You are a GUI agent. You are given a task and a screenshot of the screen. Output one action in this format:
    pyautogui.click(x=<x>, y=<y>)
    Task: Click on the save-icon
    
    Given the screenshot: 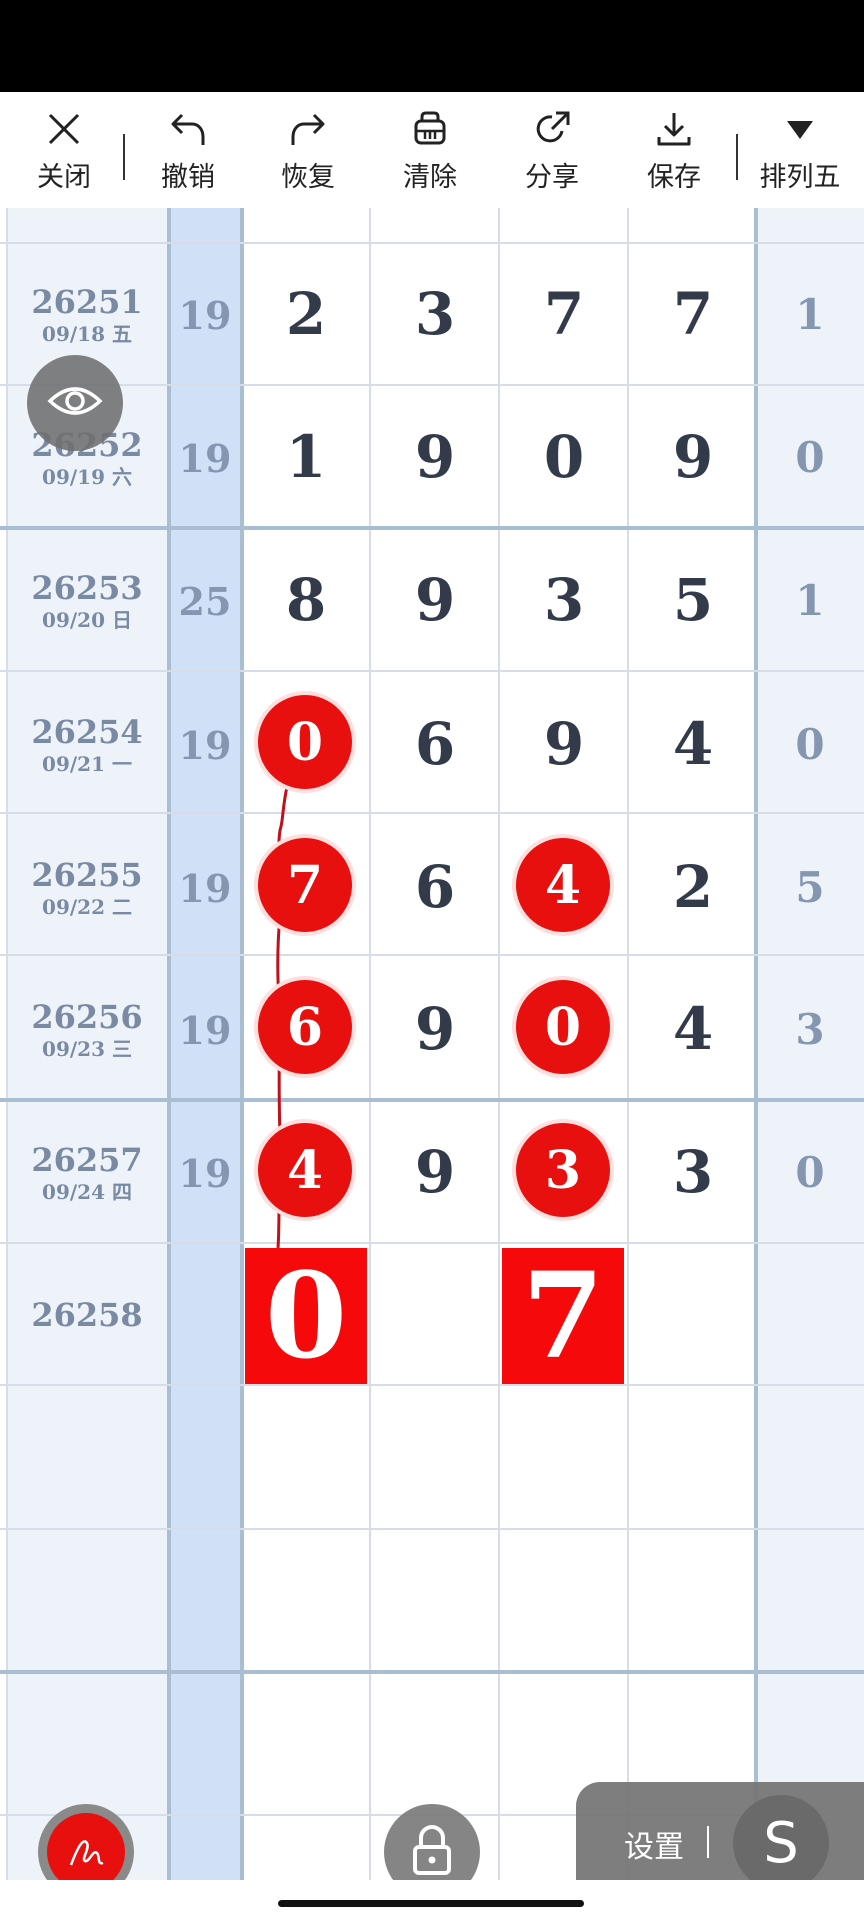 What is the action you would take?
    pyautogui.click(x=674, y=129)
    